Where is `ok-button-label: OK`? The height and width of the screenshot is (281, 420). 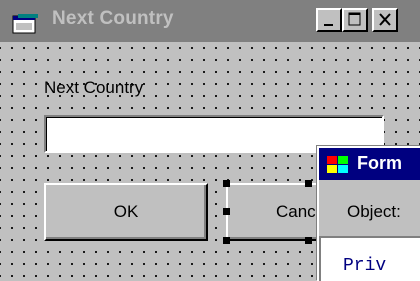
ok-button-label: OK is located at coordinates (126, 211).